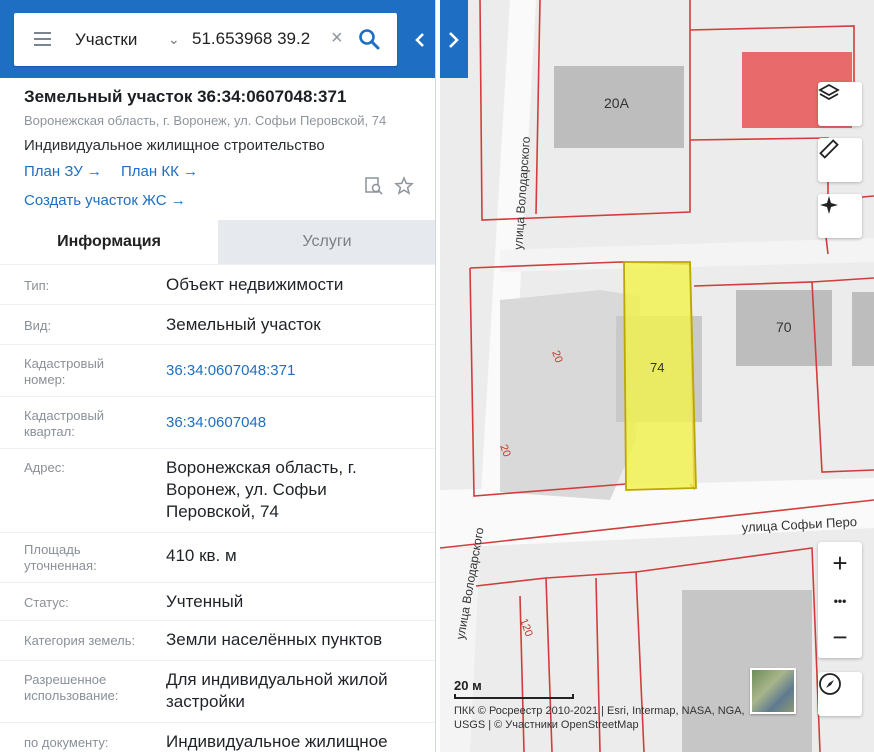 The height and width of the screenshot is (752, 874). What do you see at coordinates (60, 557) in the screenshot?
I see `info-label: Площадь уточненная:` at bounding box center [60, 557].